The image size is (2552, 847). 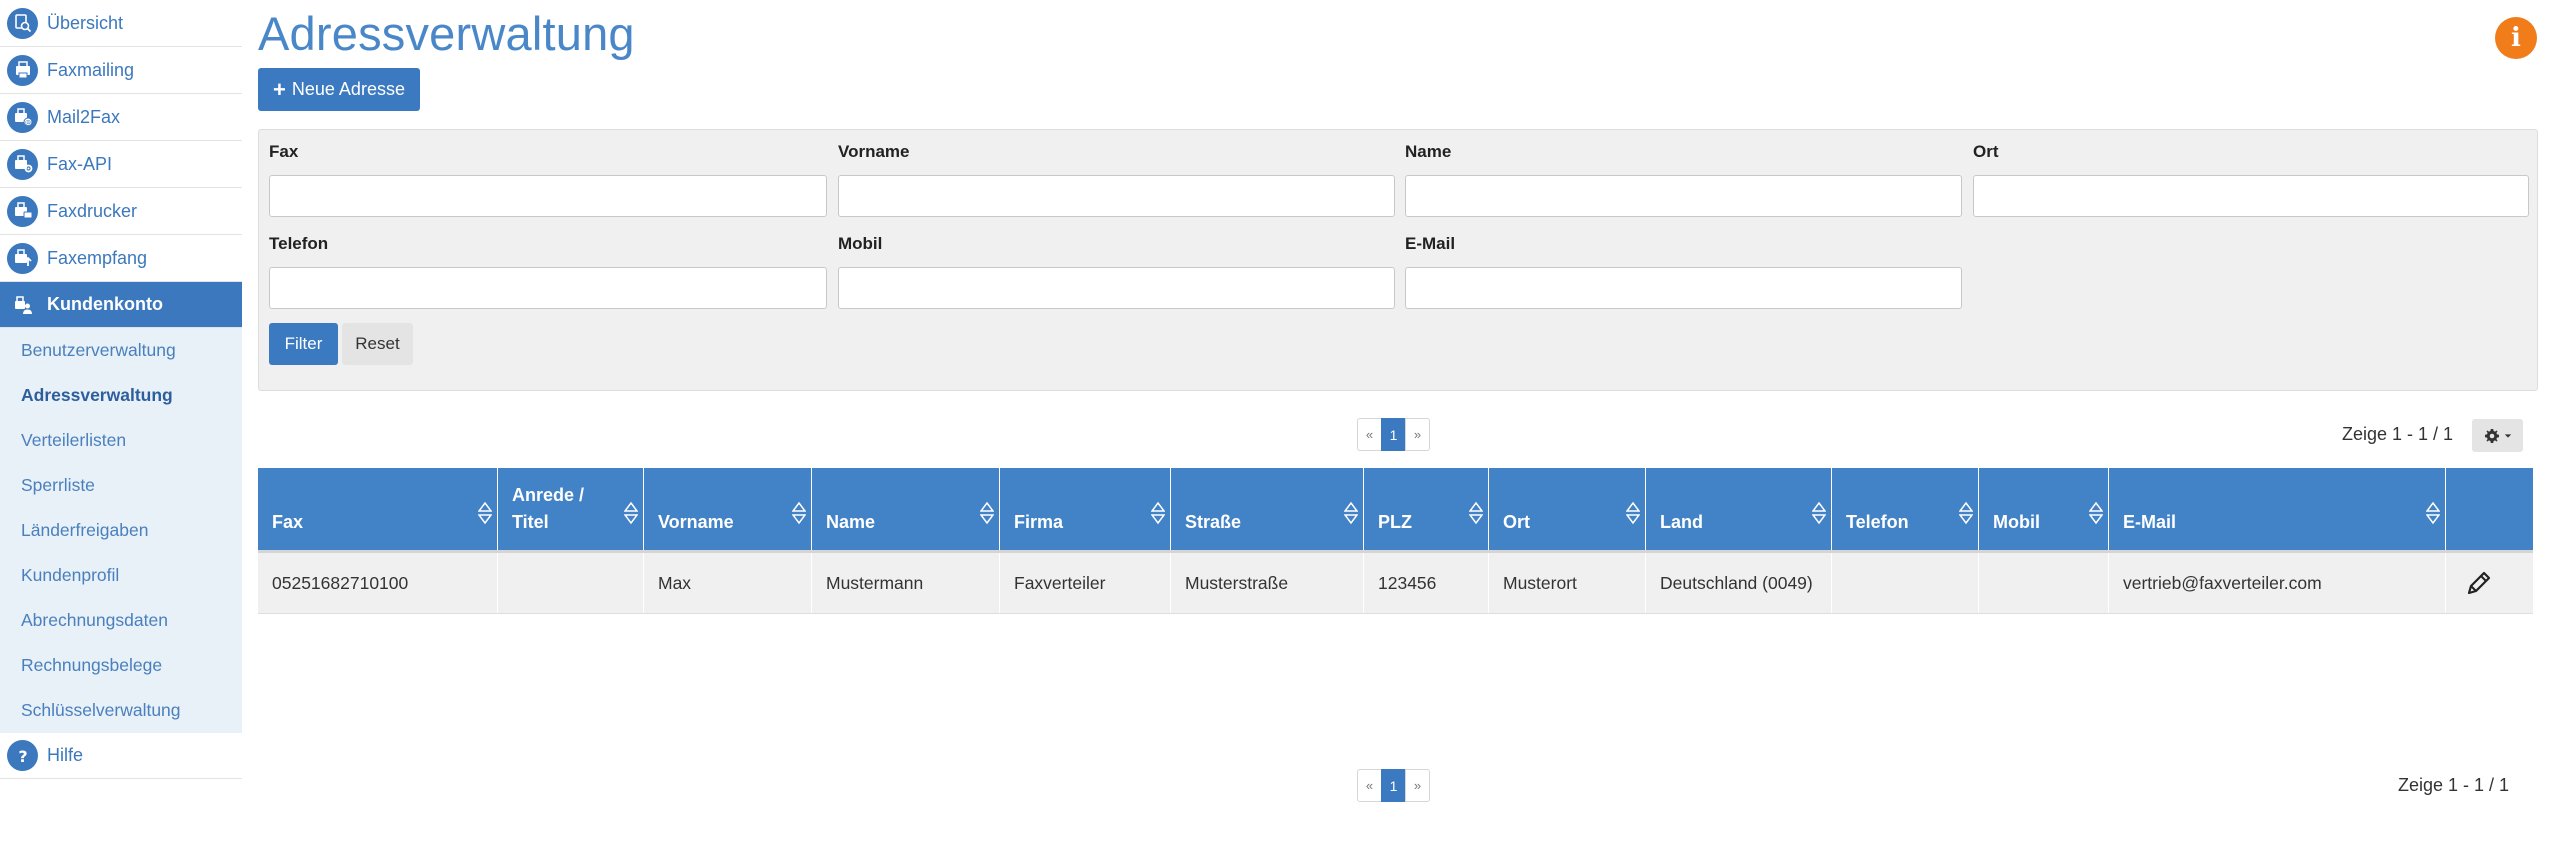 I want to click on column-label: Name, so click(x=851, y=522).